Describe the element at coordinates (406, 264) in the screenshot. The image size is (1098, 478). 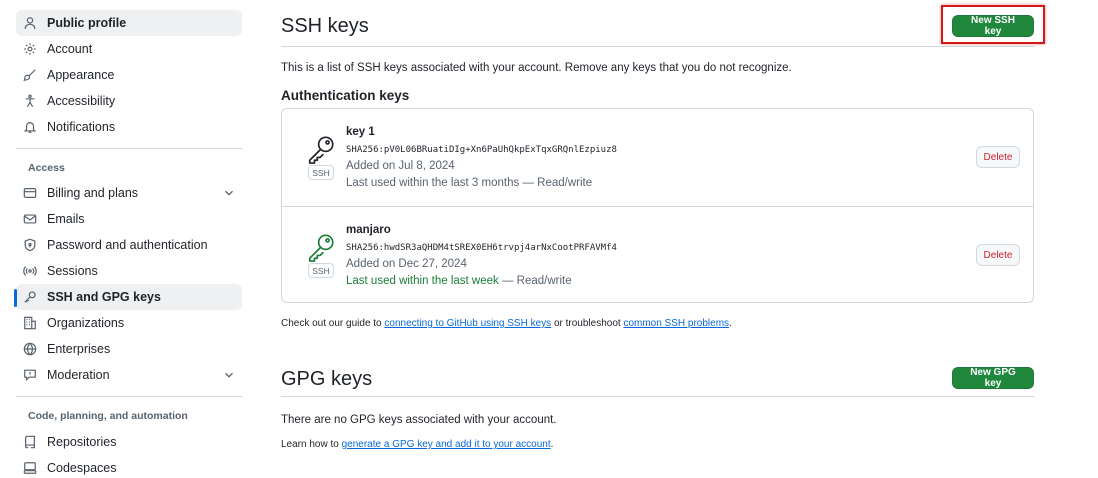
I see `key-added-date: Added on Dec 27, 2024` at that location.